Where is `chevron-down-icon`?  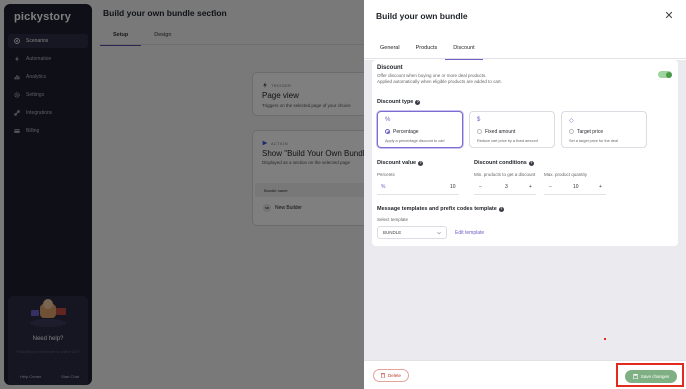
chevron-down-icon is located at coordinates (439, 233).